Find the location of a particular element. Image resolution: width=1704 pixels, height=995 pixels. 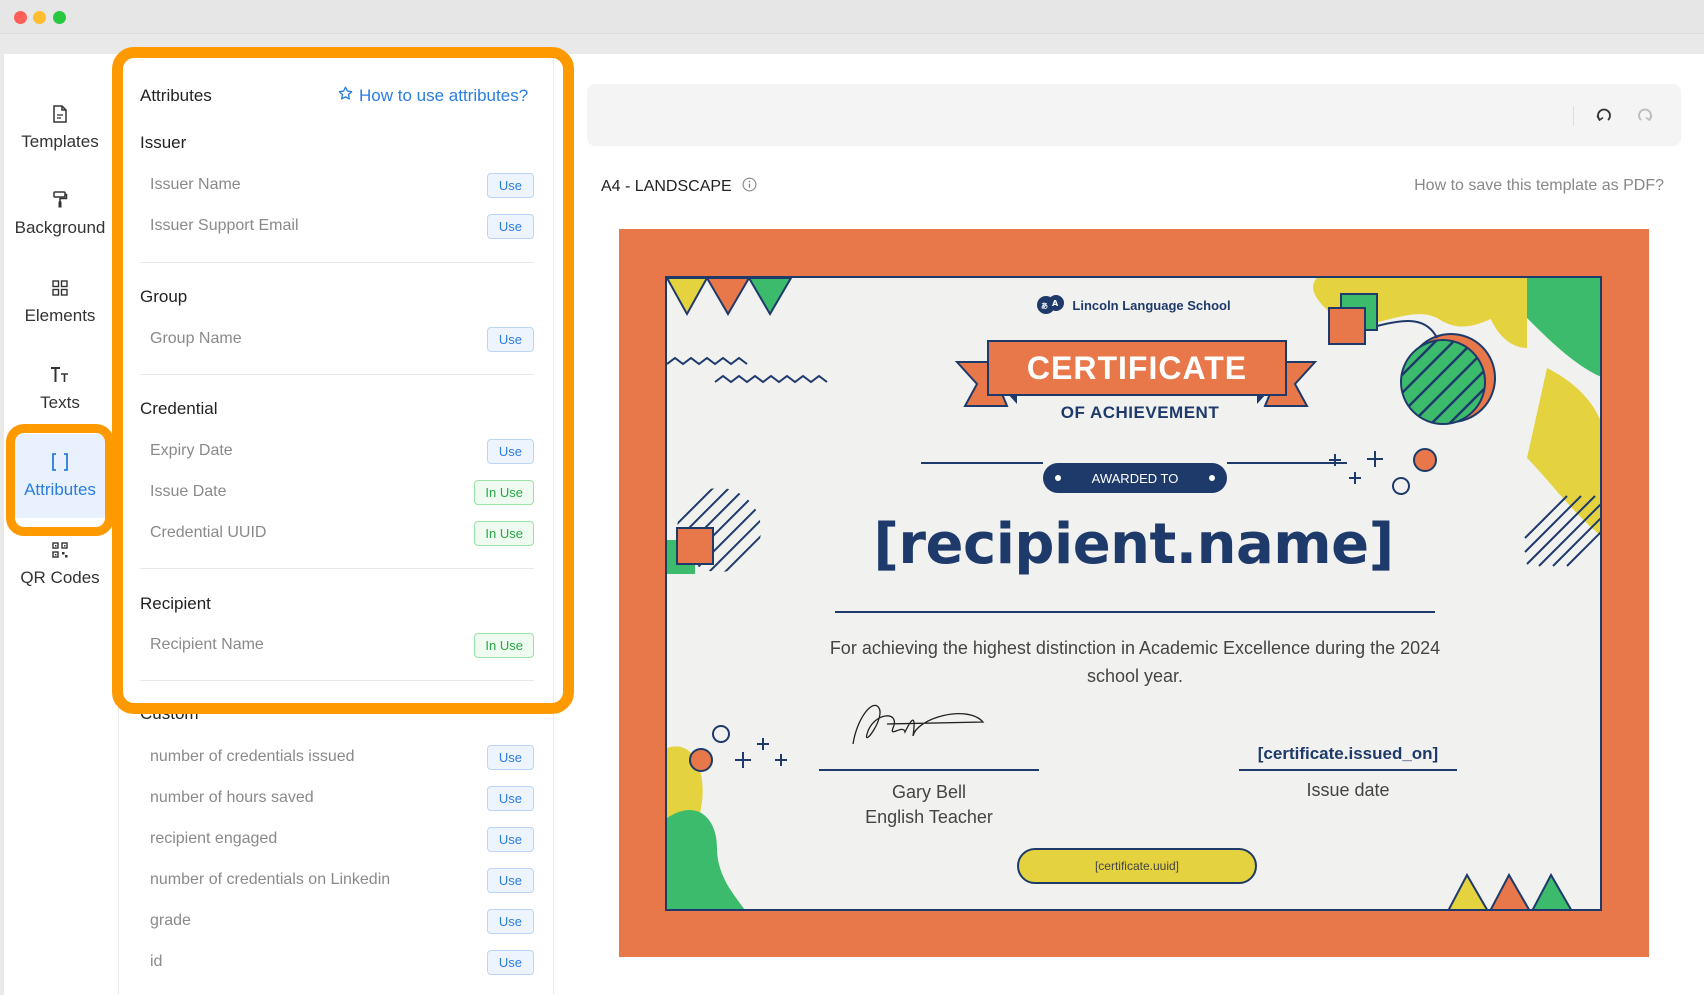

signer-block: Gary Bell English Teacher is located at coordinates (929, 805).